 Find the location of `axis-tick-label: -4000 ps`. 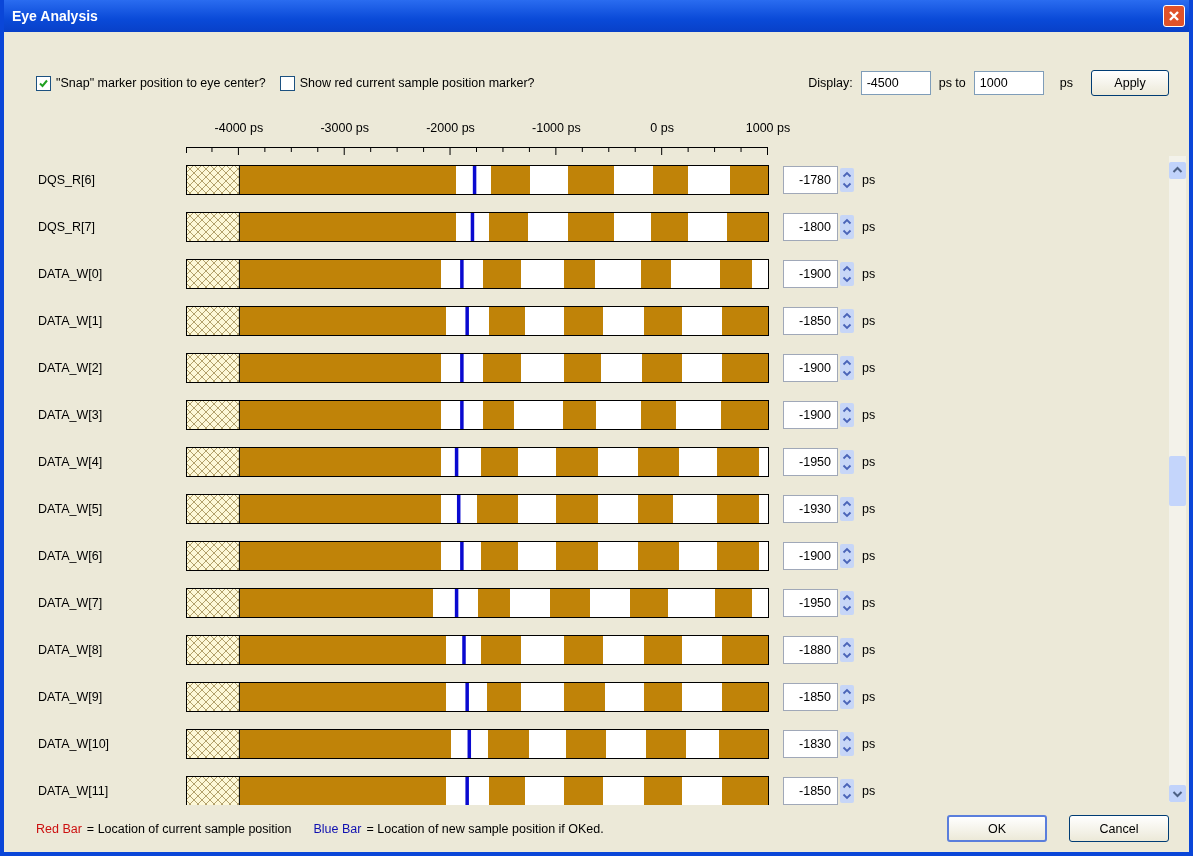

axis-tick-label: -4000 ps is located at coordinates (239, 128).